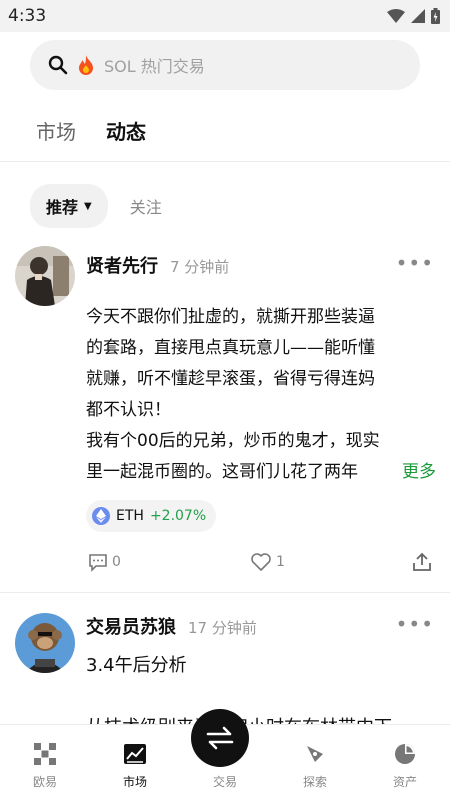 This screenshot has height=800, width=450. What do you see at coordinates (136, 665) in the screenshot?
I see `post-subtitle: 3.4午后分析` at bounding box center [136, 665].